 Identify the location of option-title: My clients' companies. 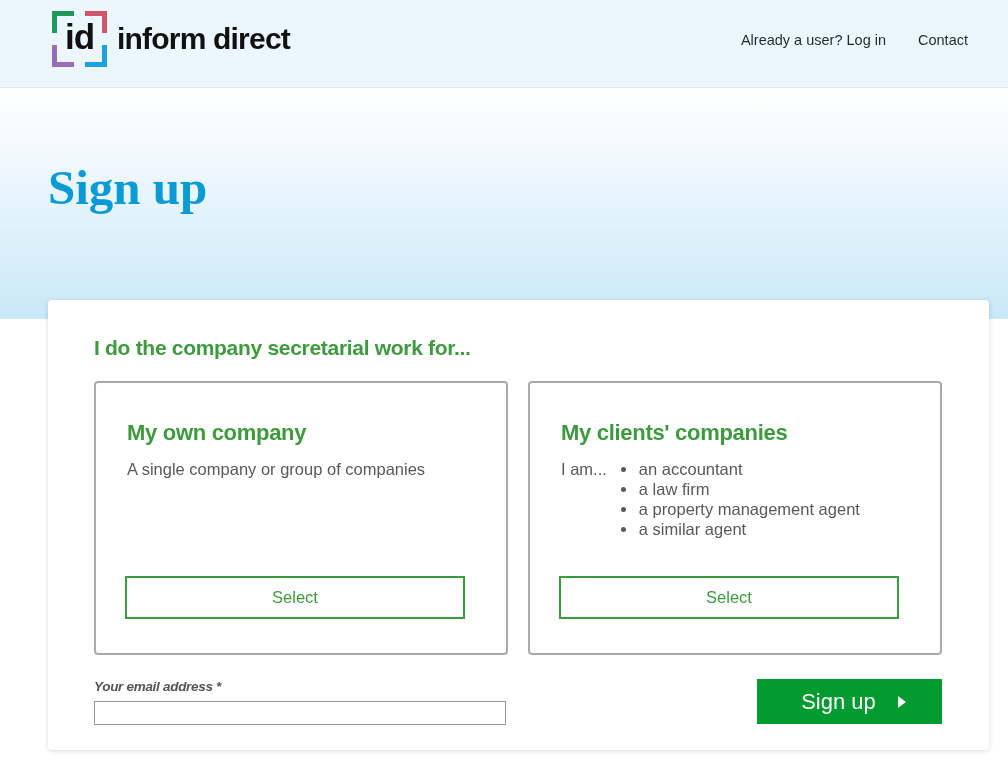
(674, 433).